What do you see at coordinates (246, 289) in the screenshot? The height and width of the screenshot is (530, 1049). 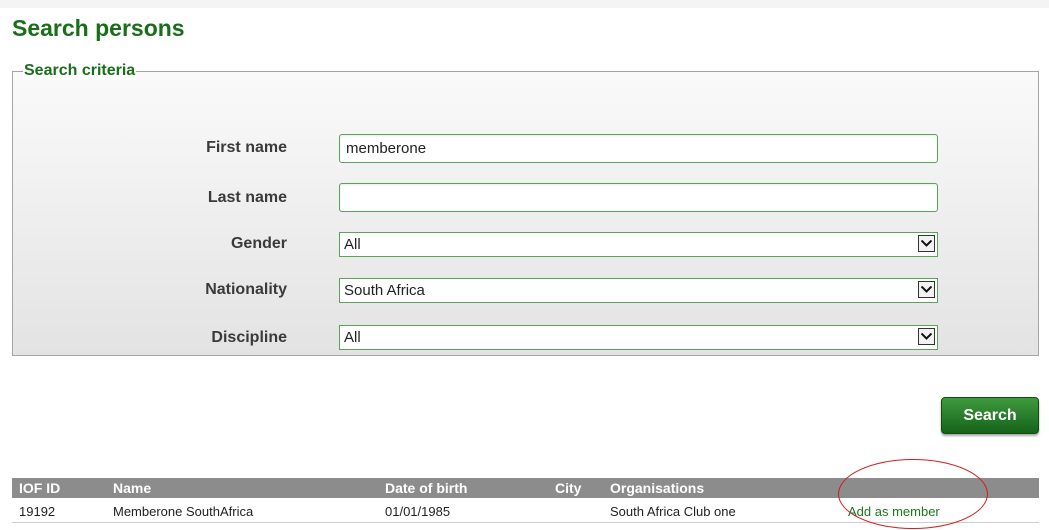 I see `nationality-label: Nationality` at bounding box center [246, 289].